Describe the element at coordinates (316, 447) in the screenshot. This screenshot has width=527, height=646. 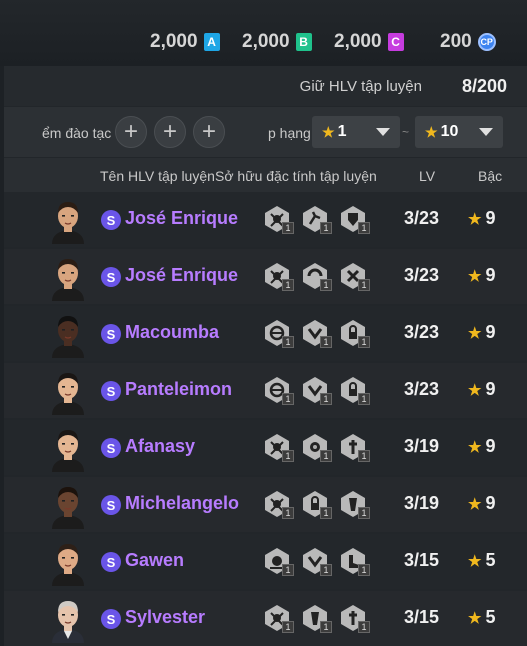
I see `focus-icon: 1` at that location.